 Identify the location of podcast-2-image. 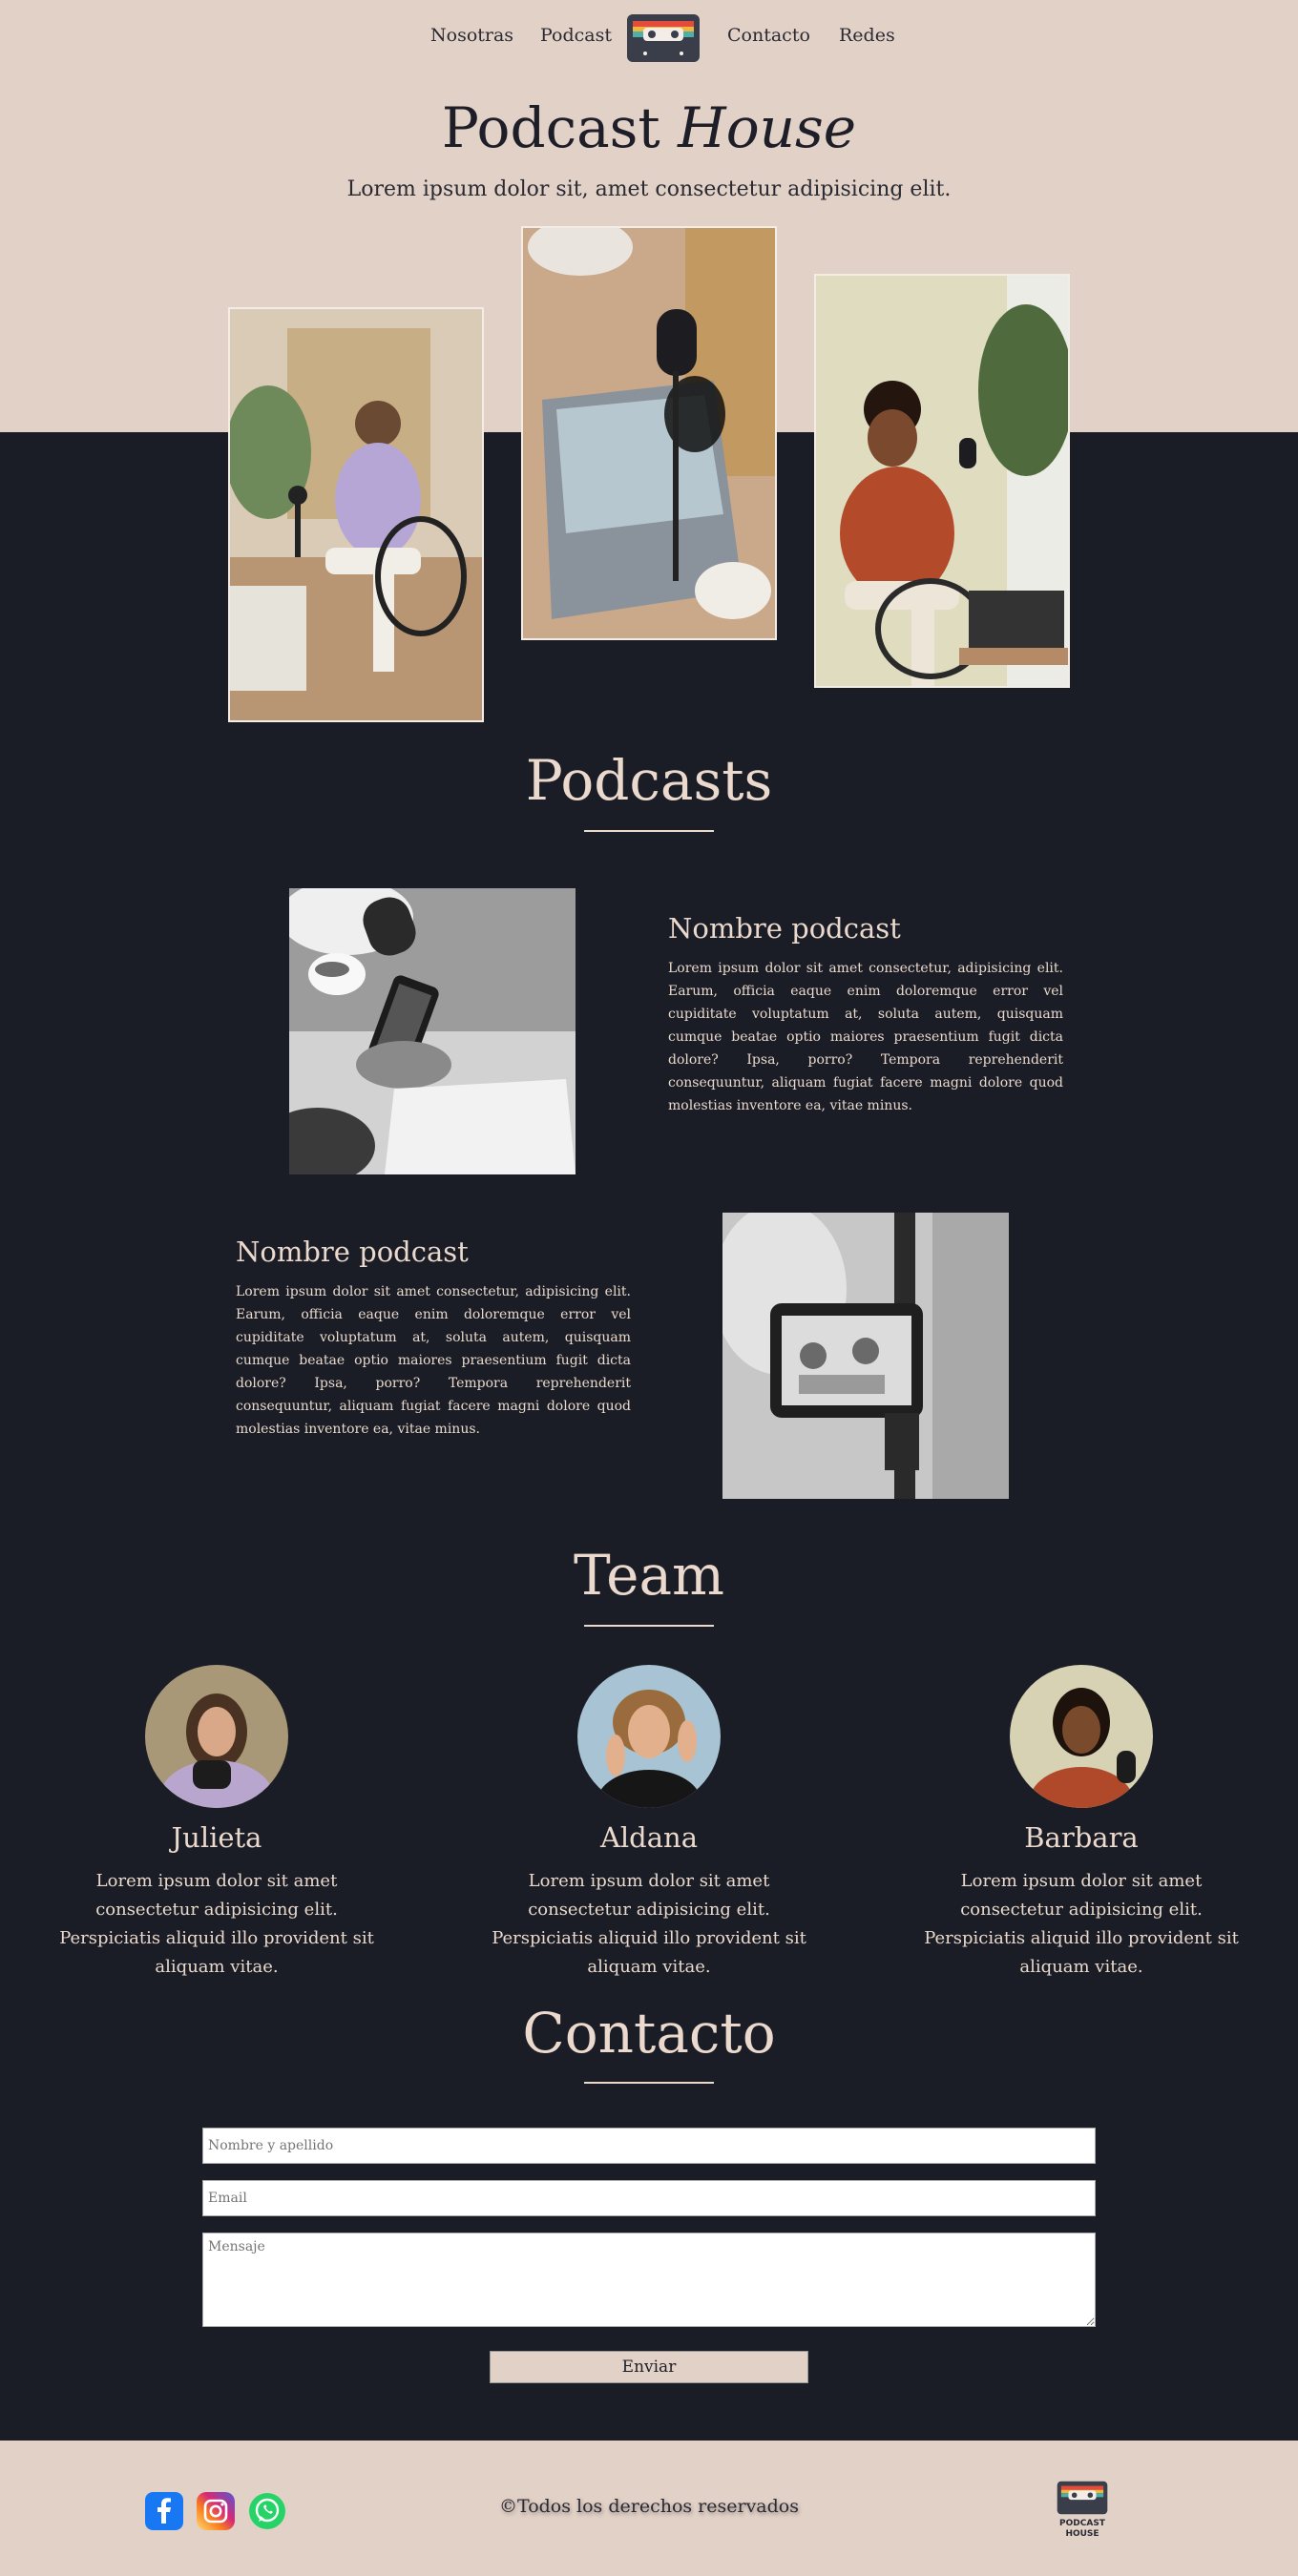
(865, 1356).